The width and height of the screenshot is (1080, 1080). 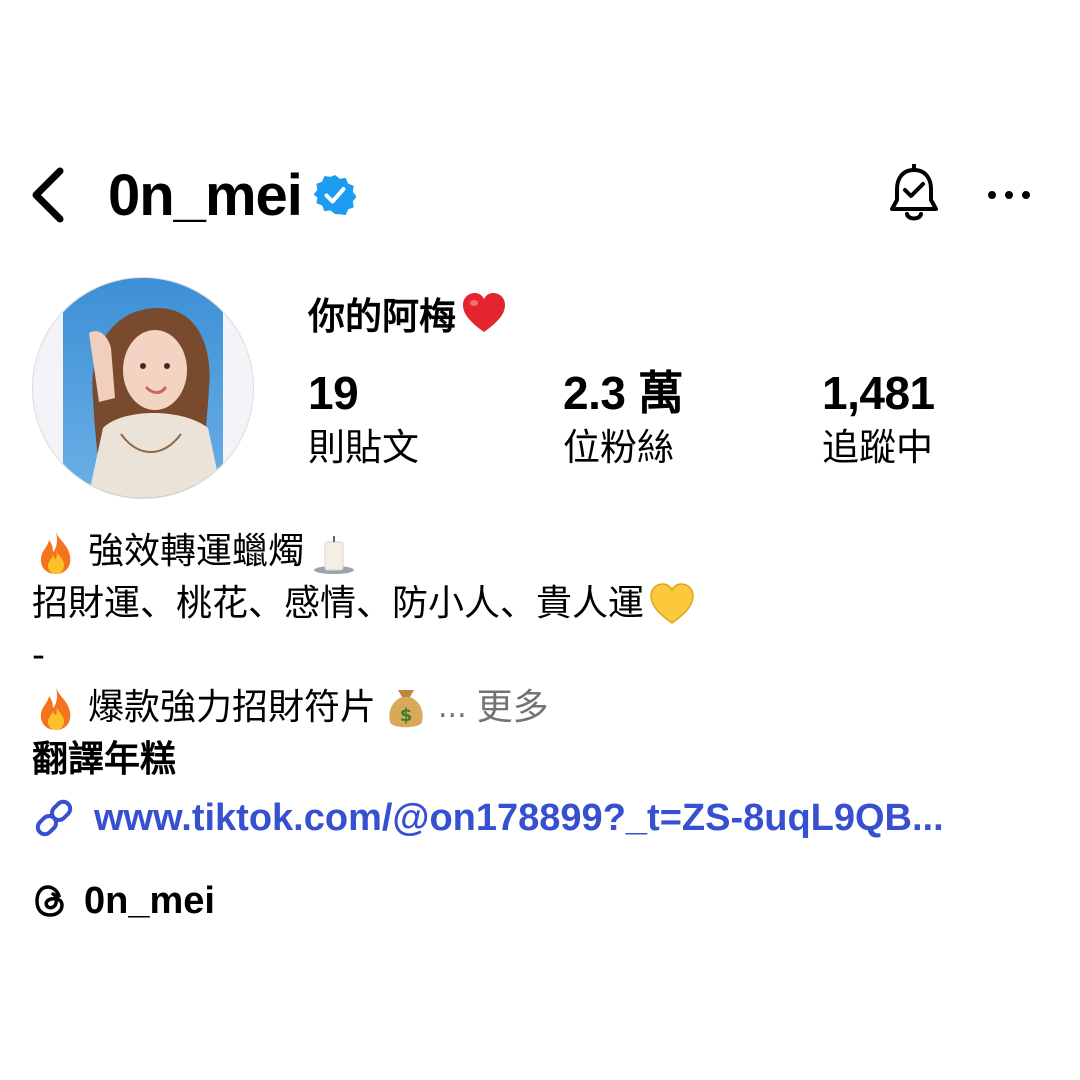 I want to click on bio-category-text: 翻譯年糕, so click(x=104, y=759).